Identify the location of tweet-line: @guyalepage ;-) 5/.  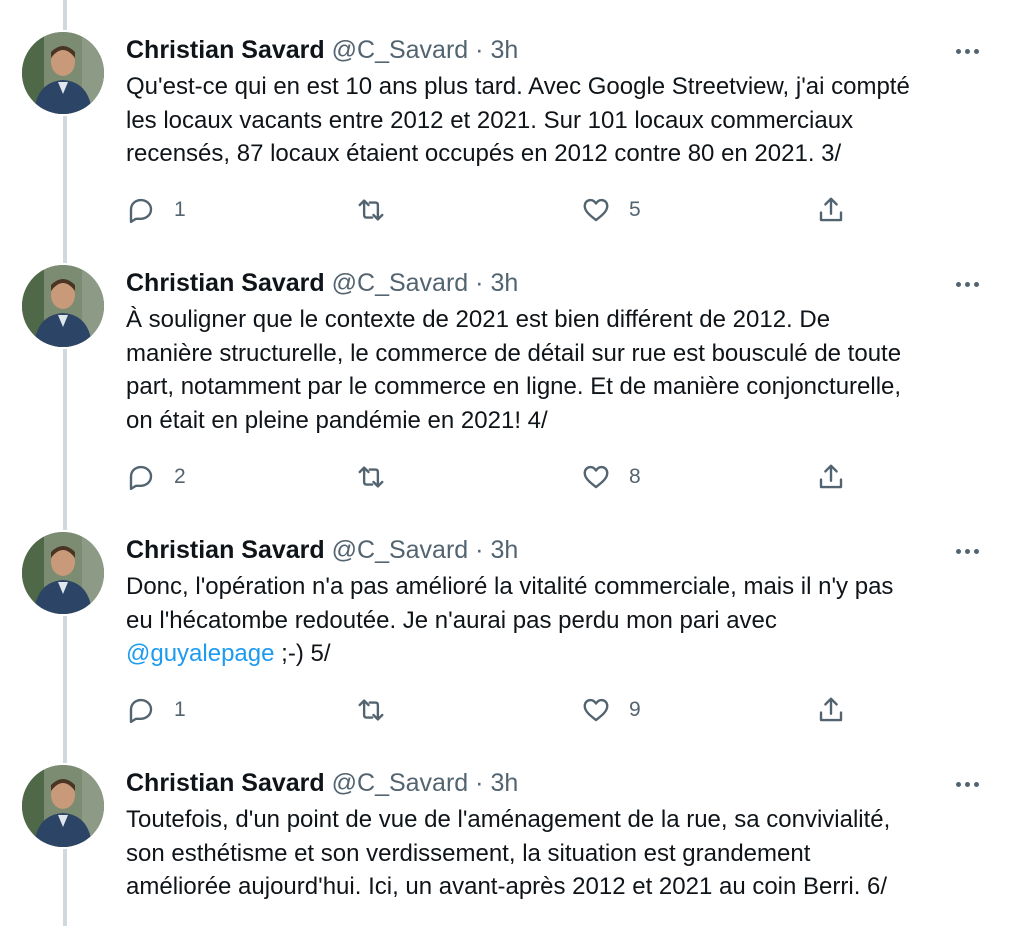
(556, 654).